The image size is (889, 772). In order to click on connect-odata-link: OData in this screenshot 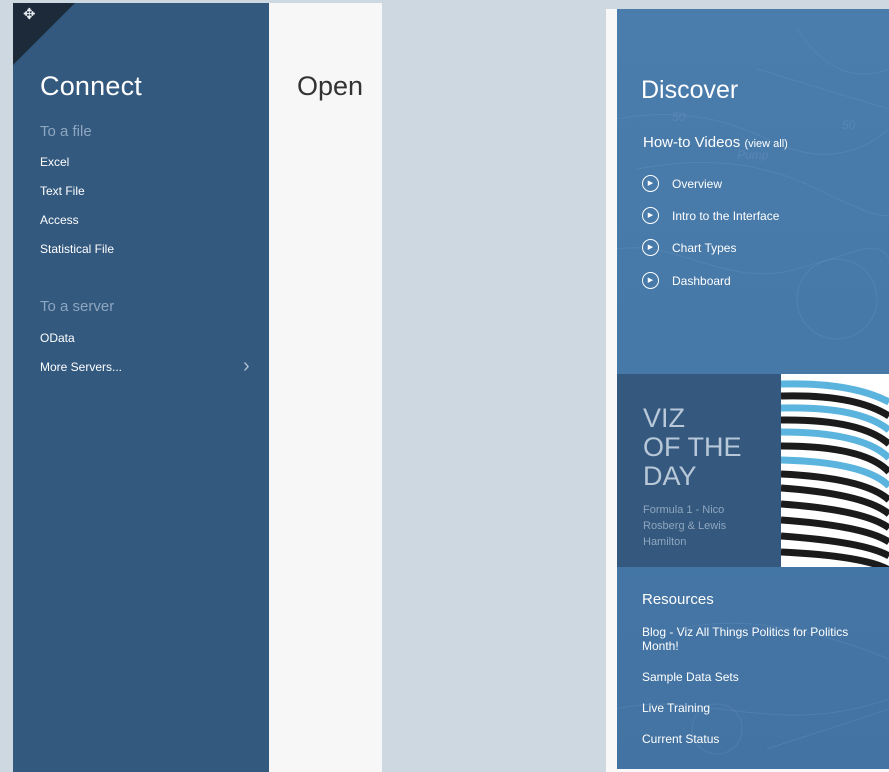, I will do `click(57, 338)`.